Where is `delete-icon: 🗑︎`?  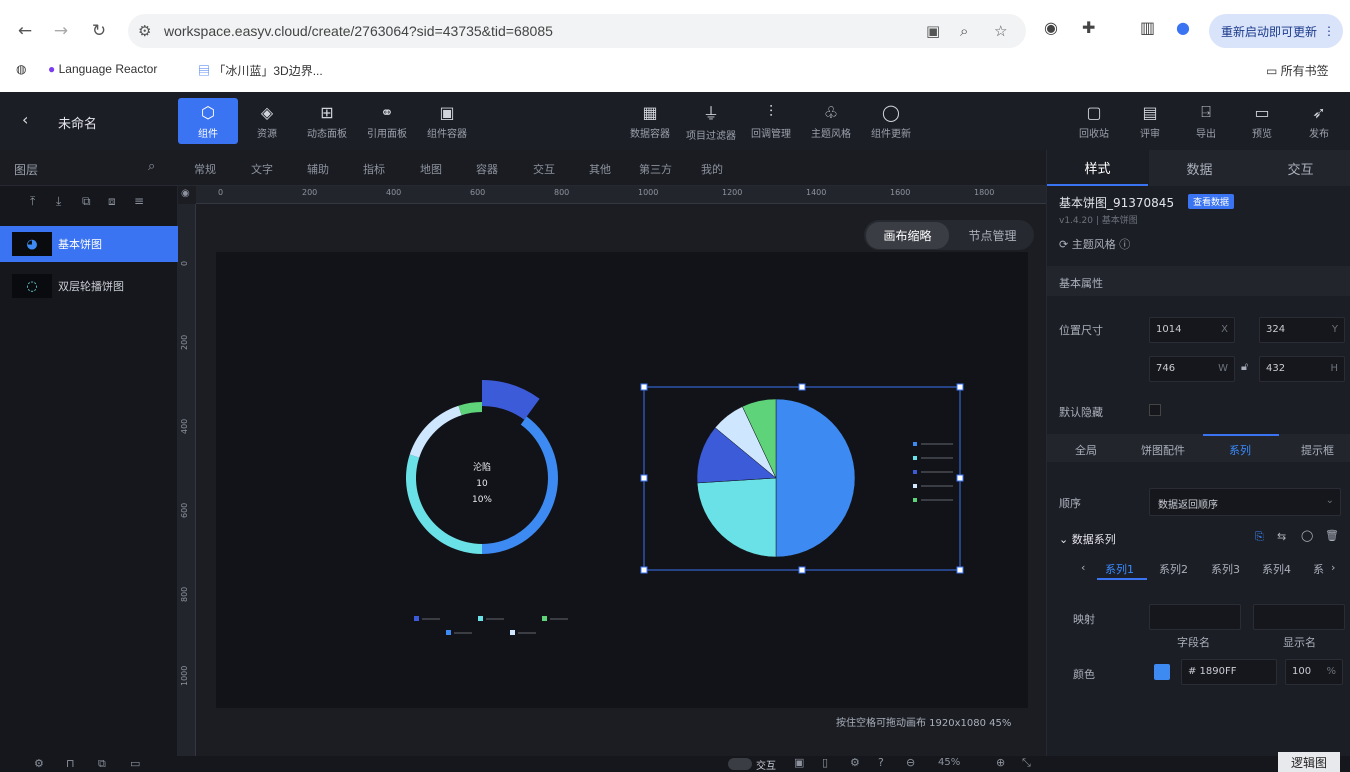
delete-icon: 🗑︎ is located at coordinates (1332, 535).